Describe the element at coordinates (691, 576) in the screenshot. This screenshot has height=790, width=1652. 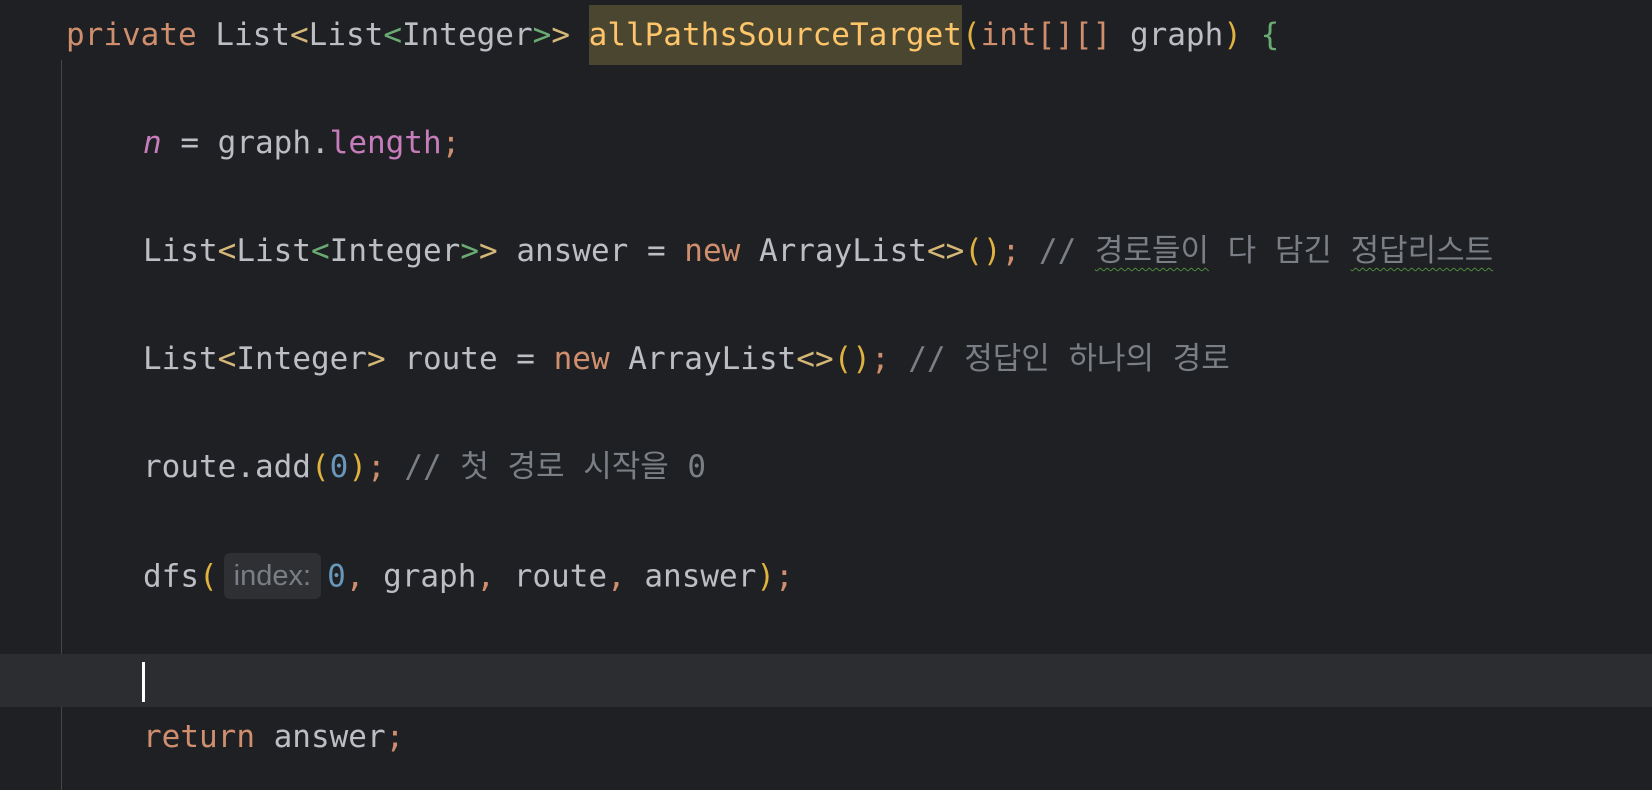
I see `arg-answer: answer` at that location.